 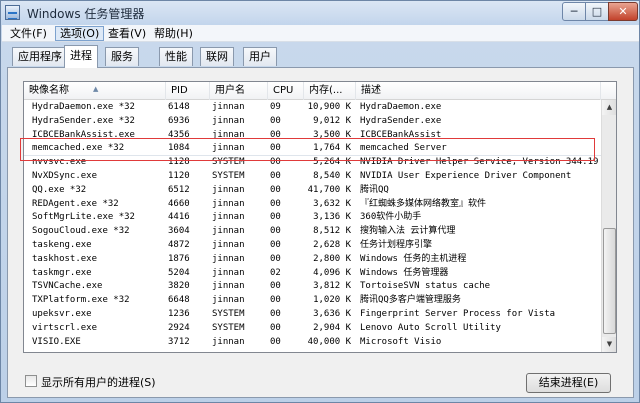 What do you see at coordinates (609, 107) in the screenshot?
I see `scroll-up-button: ▲` at bounding box center [609, 107].